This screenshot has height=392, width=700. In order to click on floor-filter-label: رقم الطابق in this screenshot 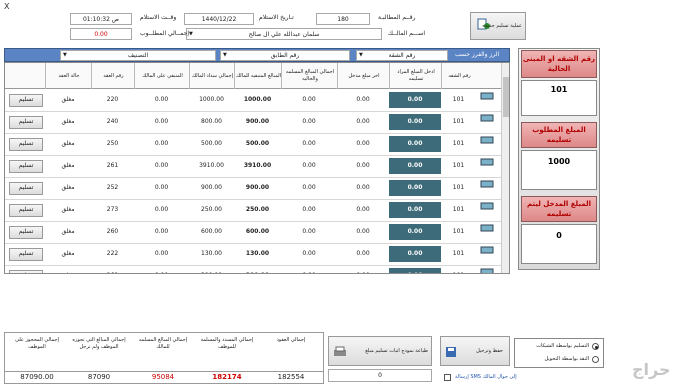, I will do `click(285, 55)`.